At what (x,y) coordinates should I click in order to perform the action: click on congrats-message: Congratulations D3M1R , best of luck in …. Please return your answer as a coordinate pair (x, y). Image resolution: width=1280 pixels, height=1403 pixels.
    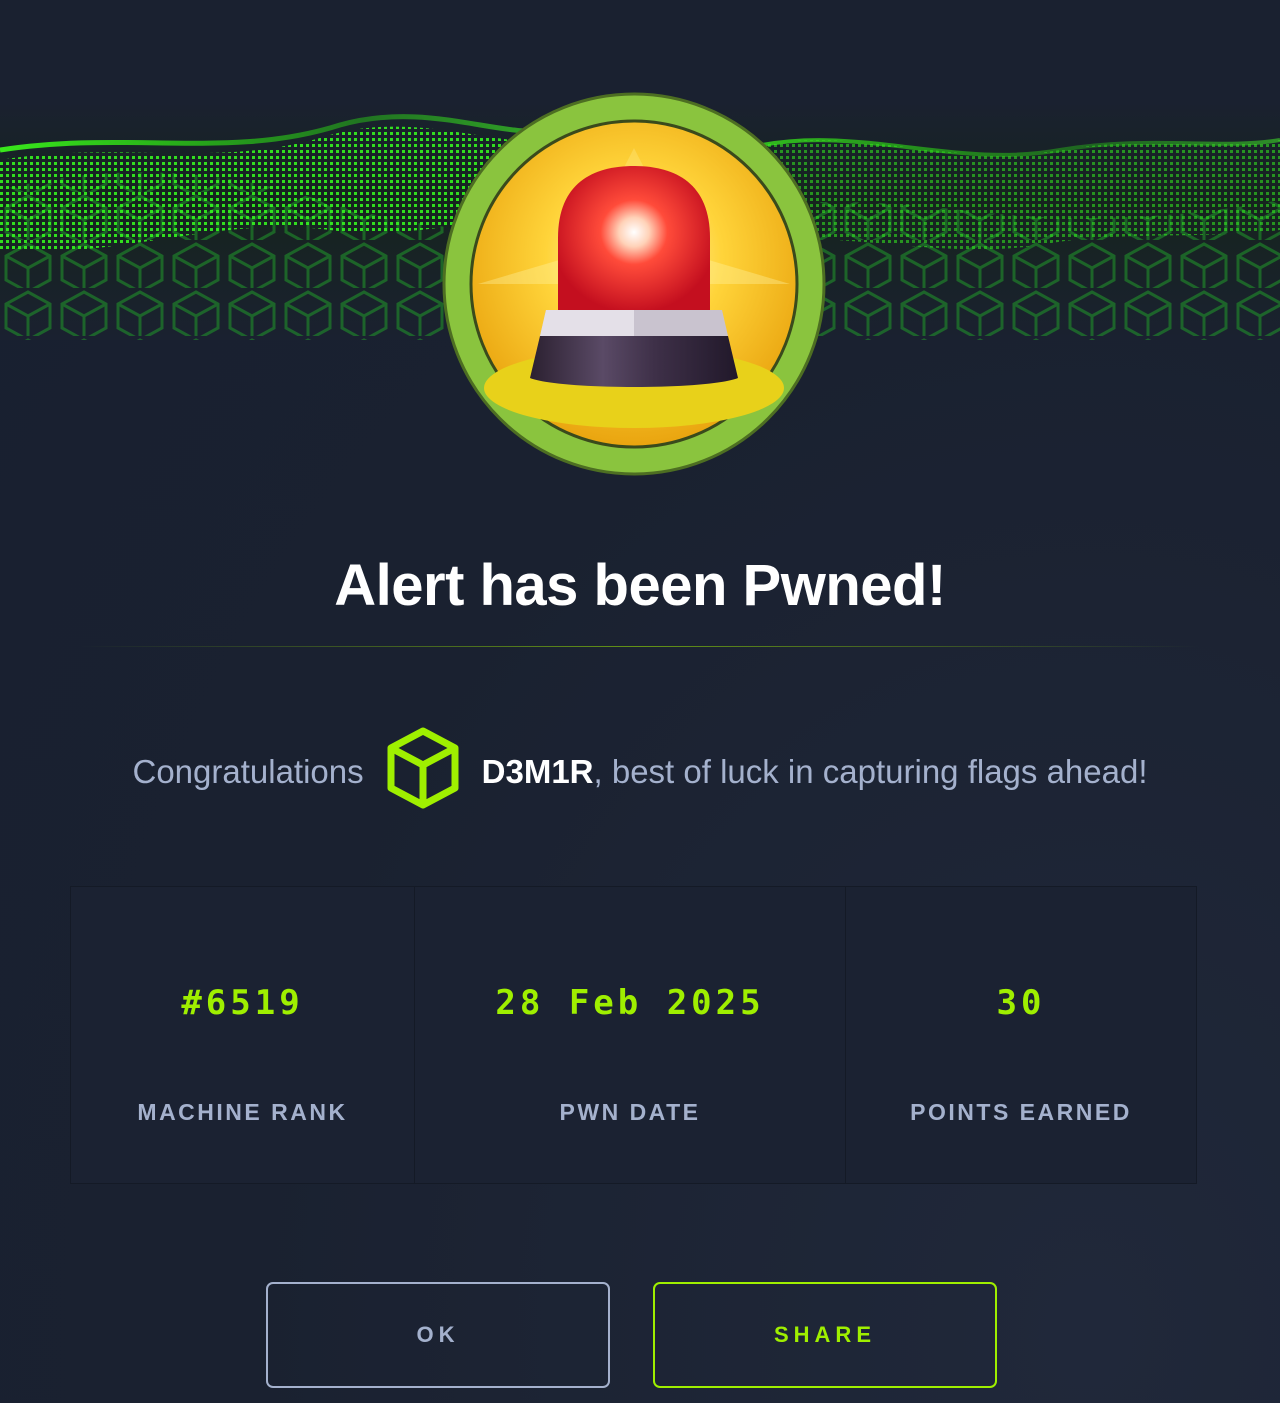
    Looking at the image, I should click on (640, 772).